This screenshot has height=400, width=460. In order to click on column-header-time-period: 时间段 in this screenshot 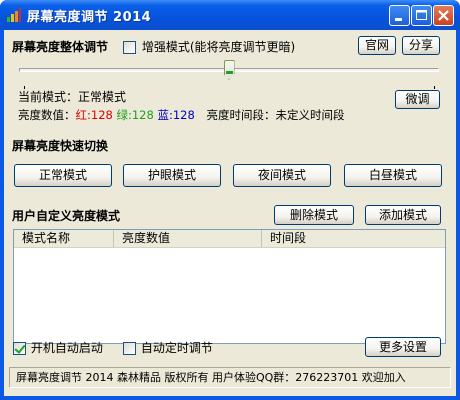, I will do `click(353, 238)`.